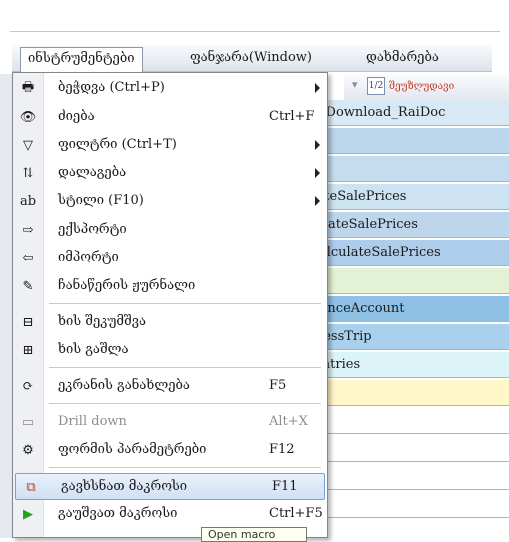 The height and width of the screenshot is (542, 509). I want to click on menu-item-label: გაუშვათ მაკროსი, so click(118, 513).